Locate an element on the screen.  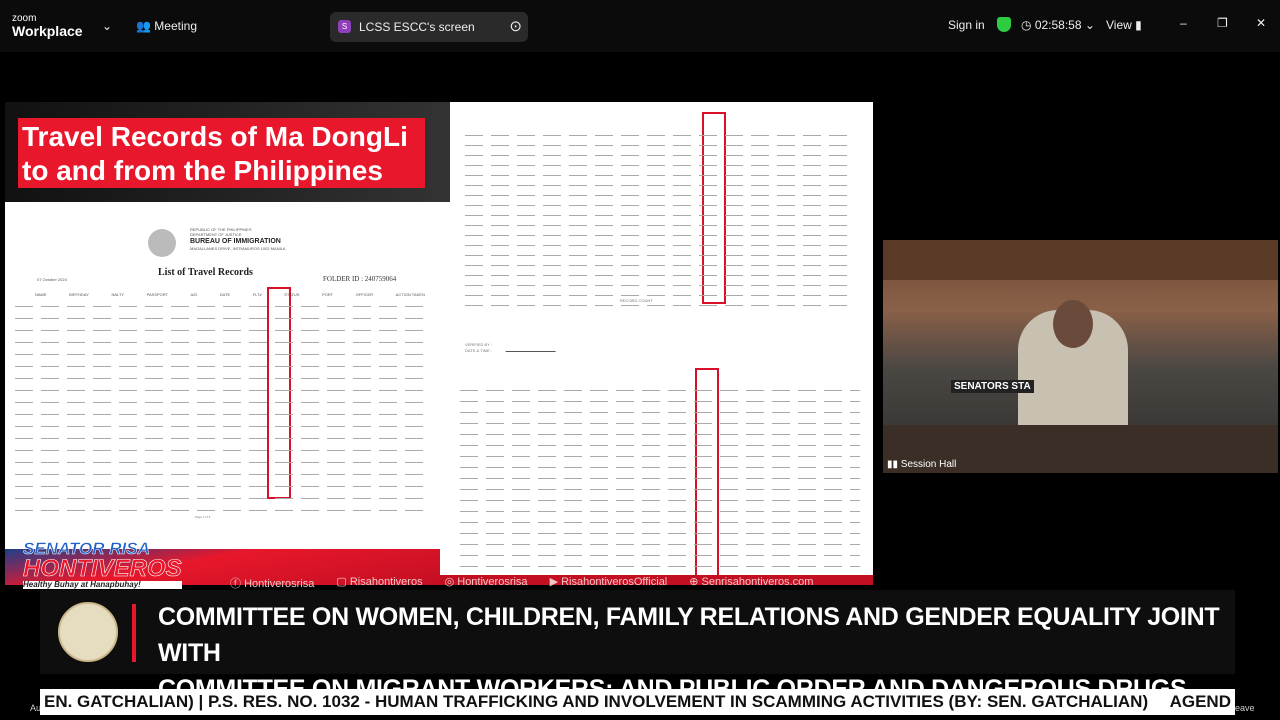
social-label: RisahontiverosOfficial is located at coordinates (614, 582).